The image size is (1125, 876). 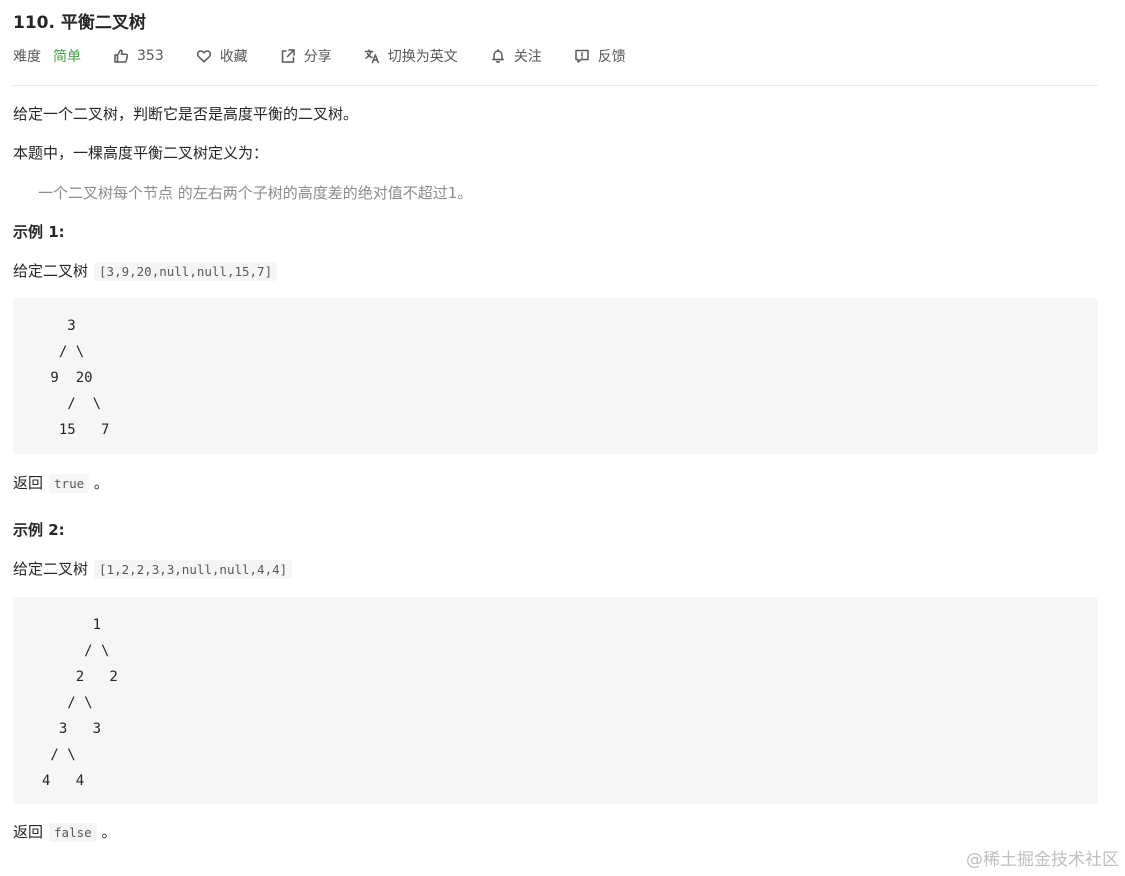 I want to click on header-divider, so click(x=555, y=85).